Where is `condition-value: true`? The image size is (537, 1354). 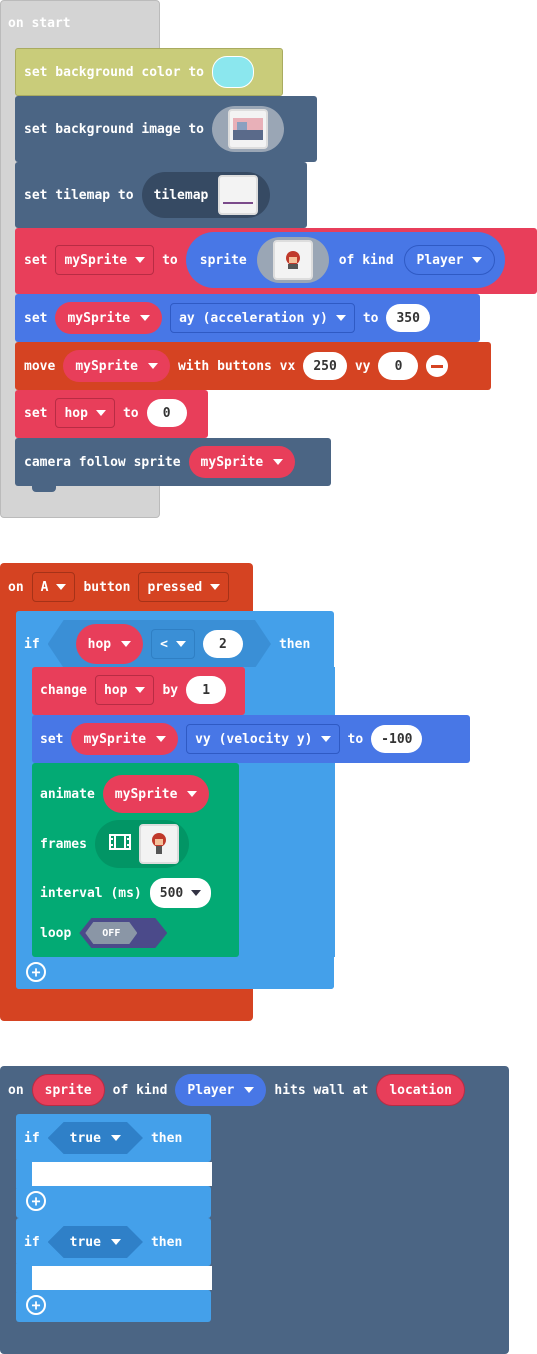 condition-value: true is located at coordinates (85, 1138).